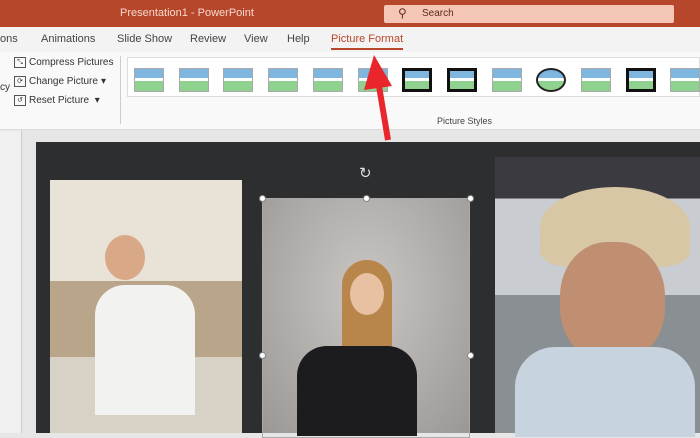  What do you see at coordinates (378, 98) in the screenshot?
I see `annotation-arrow` at bounding box center [378, 98].